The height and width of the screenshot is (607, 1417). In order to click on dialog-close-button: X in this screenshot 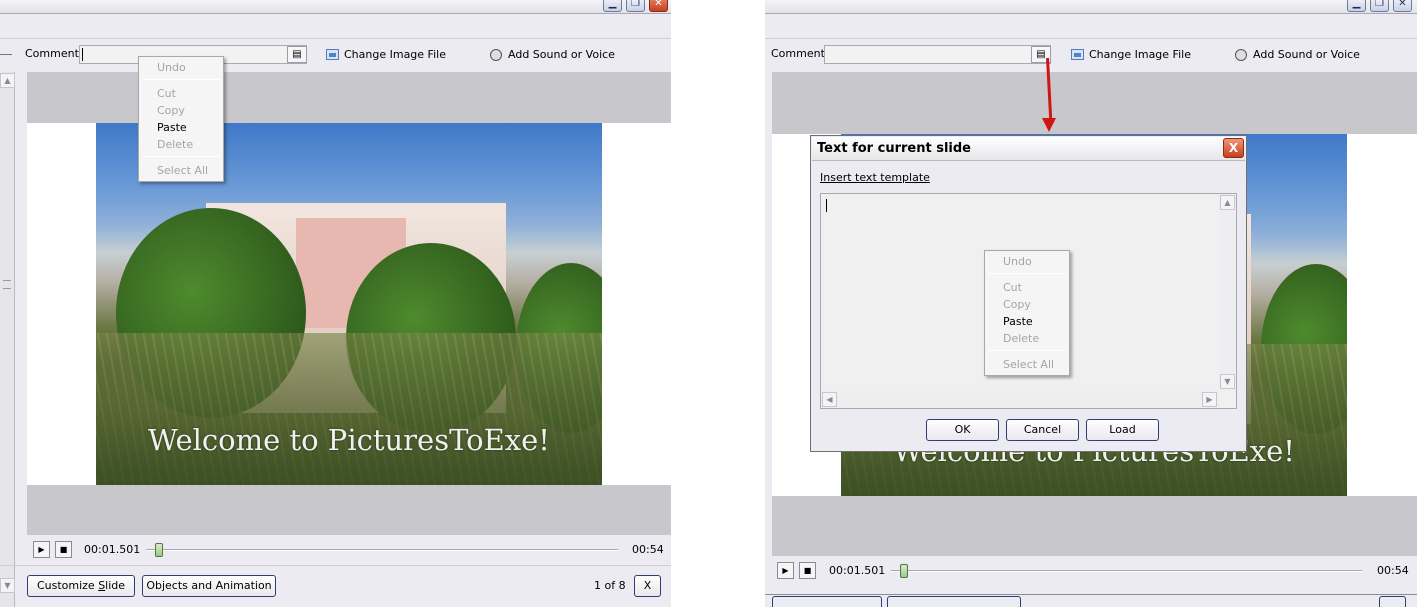, I will do `click(1233, 148)`.